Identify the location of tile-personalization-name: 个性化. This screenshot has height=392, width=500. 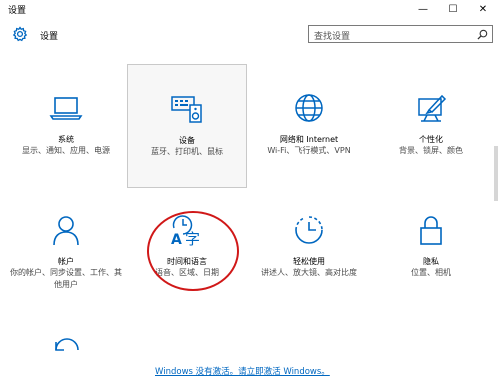
(431, 139).